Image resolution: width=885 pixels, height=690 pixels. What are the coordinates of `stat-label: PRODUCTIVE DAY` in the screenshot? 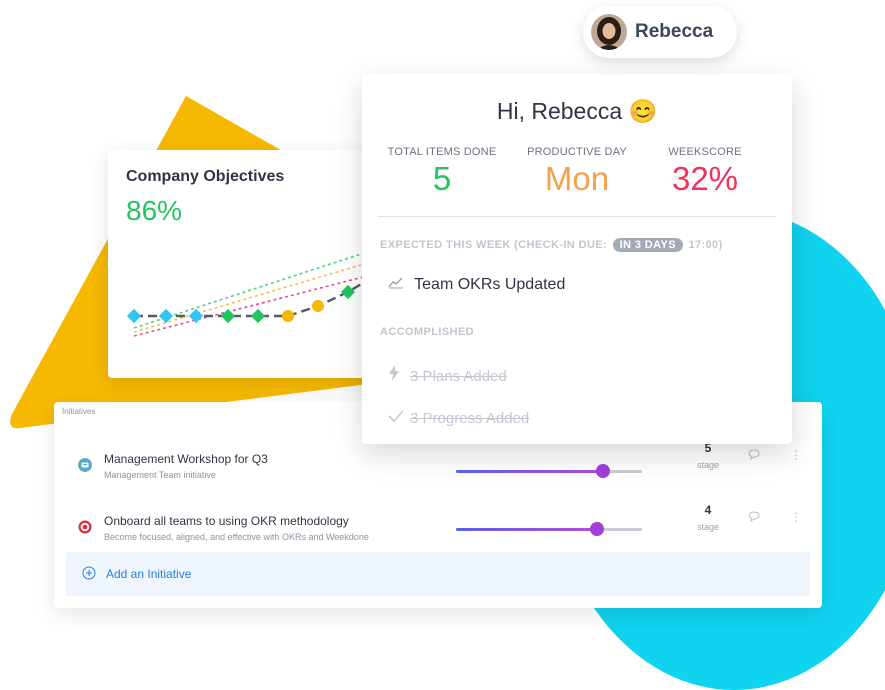 It's located at (577, 152).